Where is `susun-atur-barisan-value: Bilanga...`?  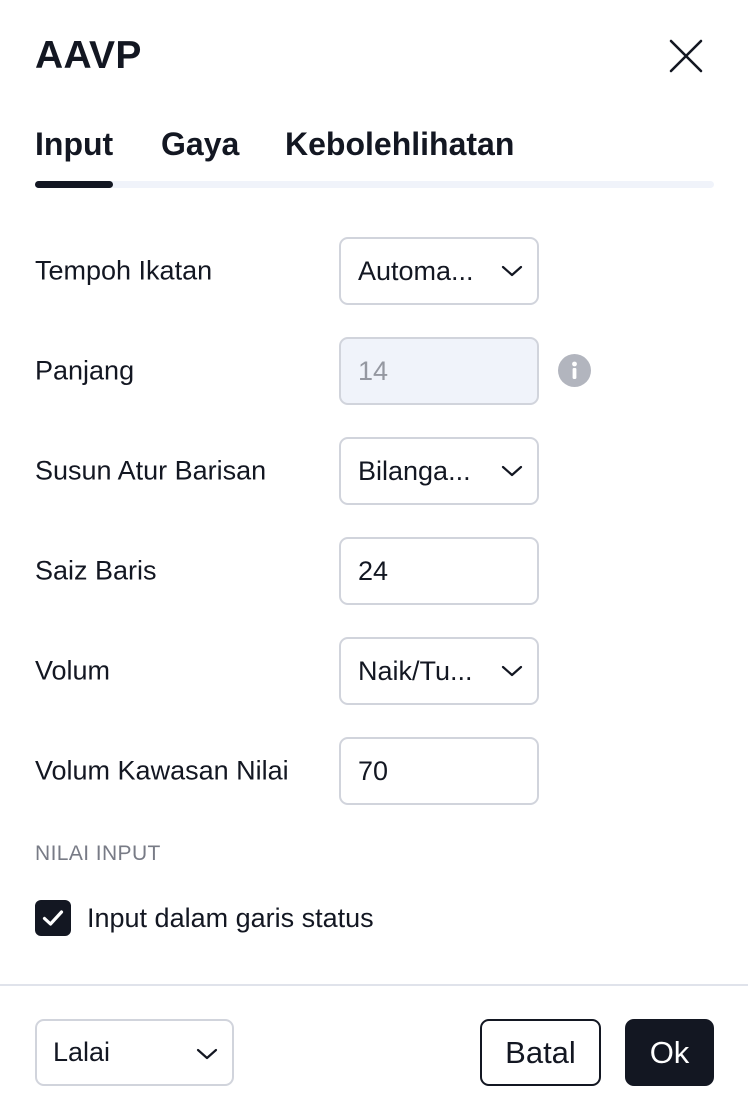
susun-atur-barisan-value: Bilanga... is located at coordinates (414, 470).